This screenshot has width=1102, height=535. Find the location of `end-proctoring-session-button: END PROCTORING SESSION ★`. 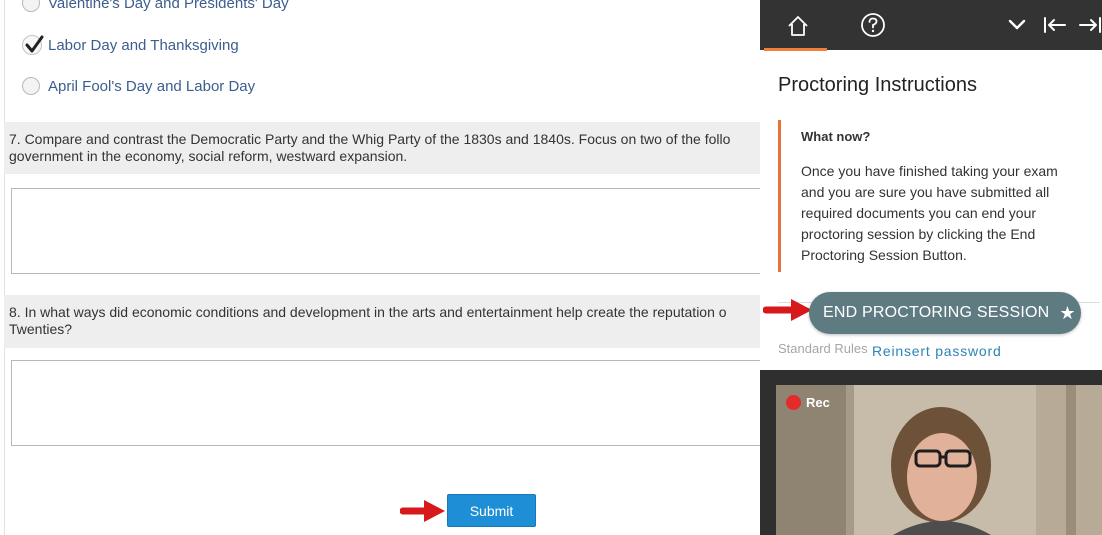

end-proctoring-session-button: END PROCTORING SESSION ★ is located at coordinates (945, 313).